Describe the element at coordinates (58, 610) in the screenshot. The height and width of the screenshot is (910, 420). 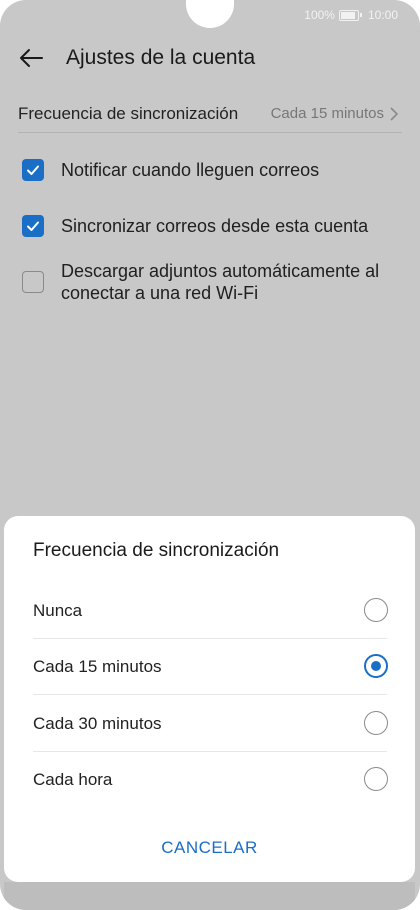
I see `option-label: Nunca` at that location.